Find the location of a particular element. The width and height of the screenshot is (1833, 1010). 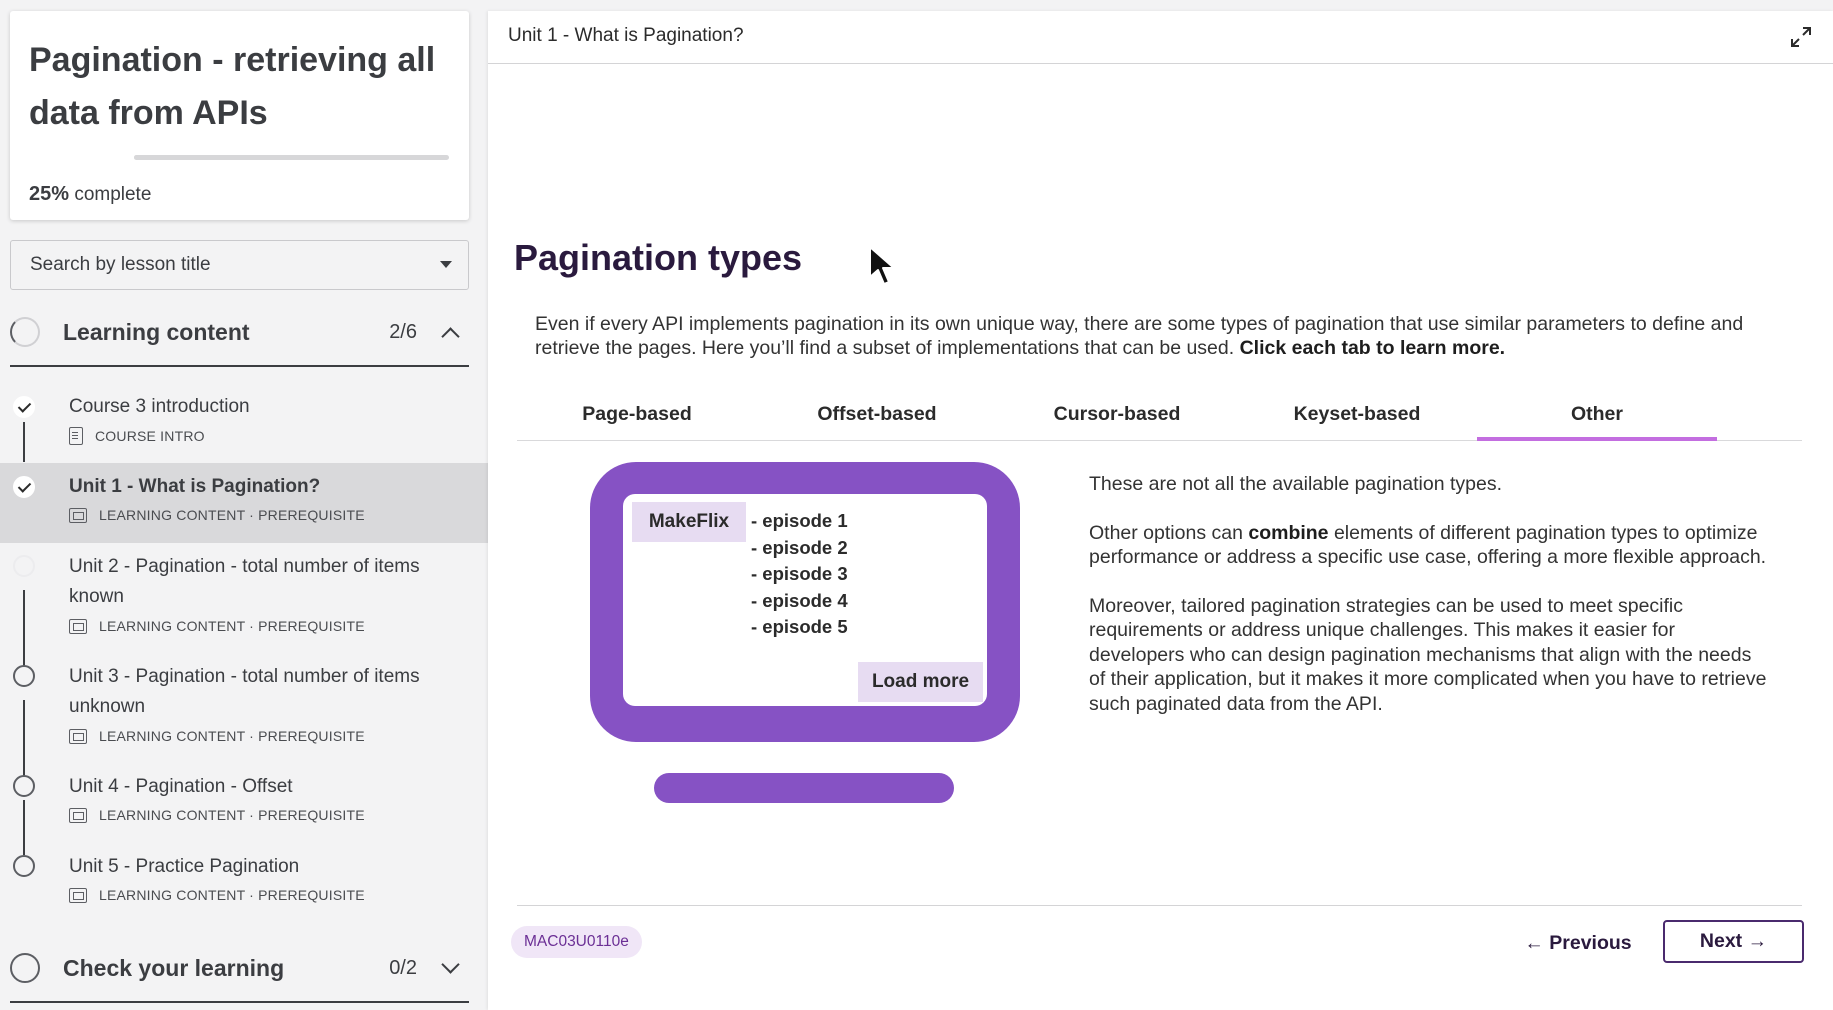

lesson-title: Unit 5 - Practice Pagination is located at coordinates (184, 866).